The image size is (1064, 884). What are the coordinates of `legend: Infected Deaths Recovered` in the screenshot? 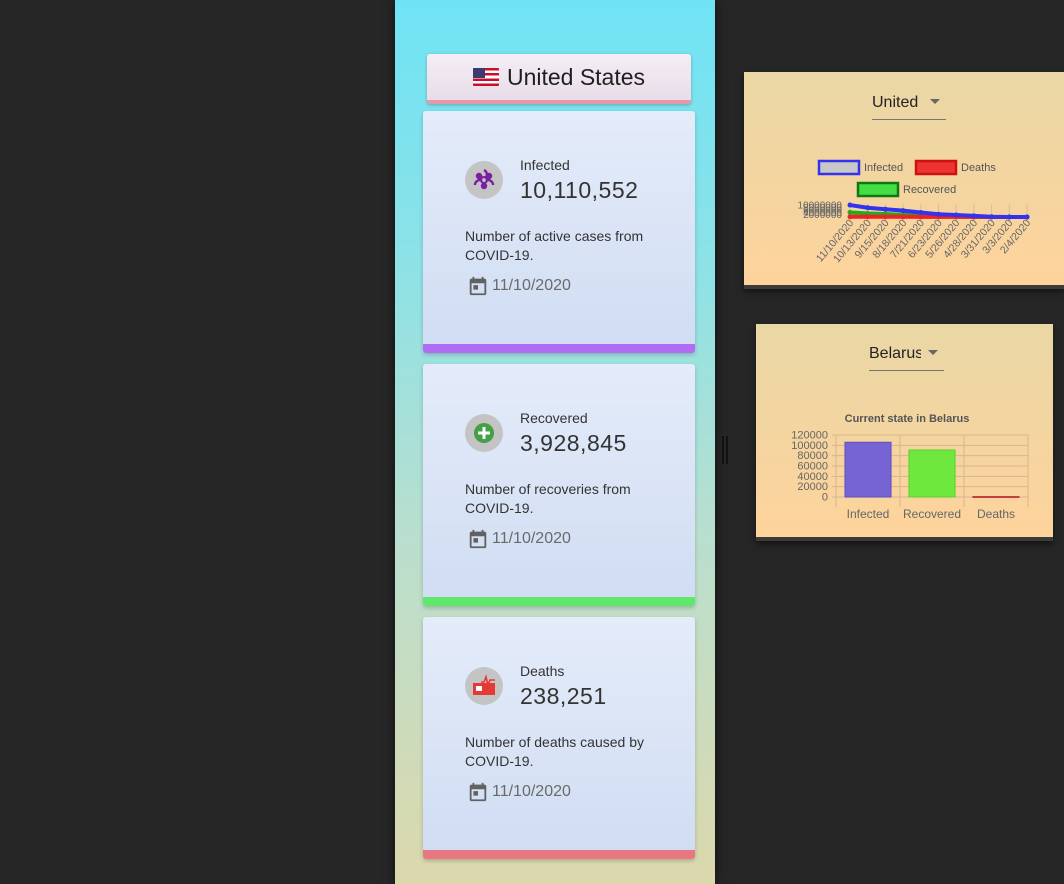 It's located at (906, 178).